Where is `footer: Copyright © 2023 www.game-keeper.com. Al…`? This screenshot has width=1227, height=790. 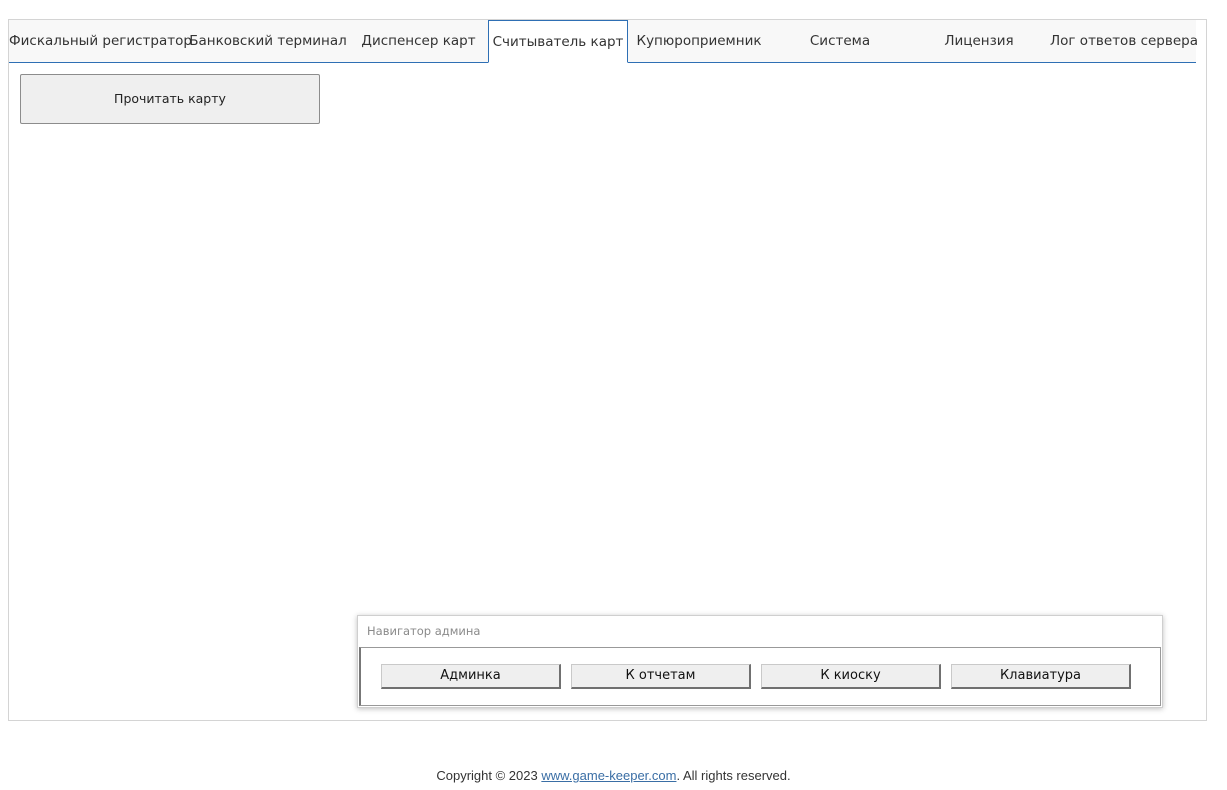 footer: Copyright © 2023 www.game-keeper.com. Al… is located at coordinates (613, 775).